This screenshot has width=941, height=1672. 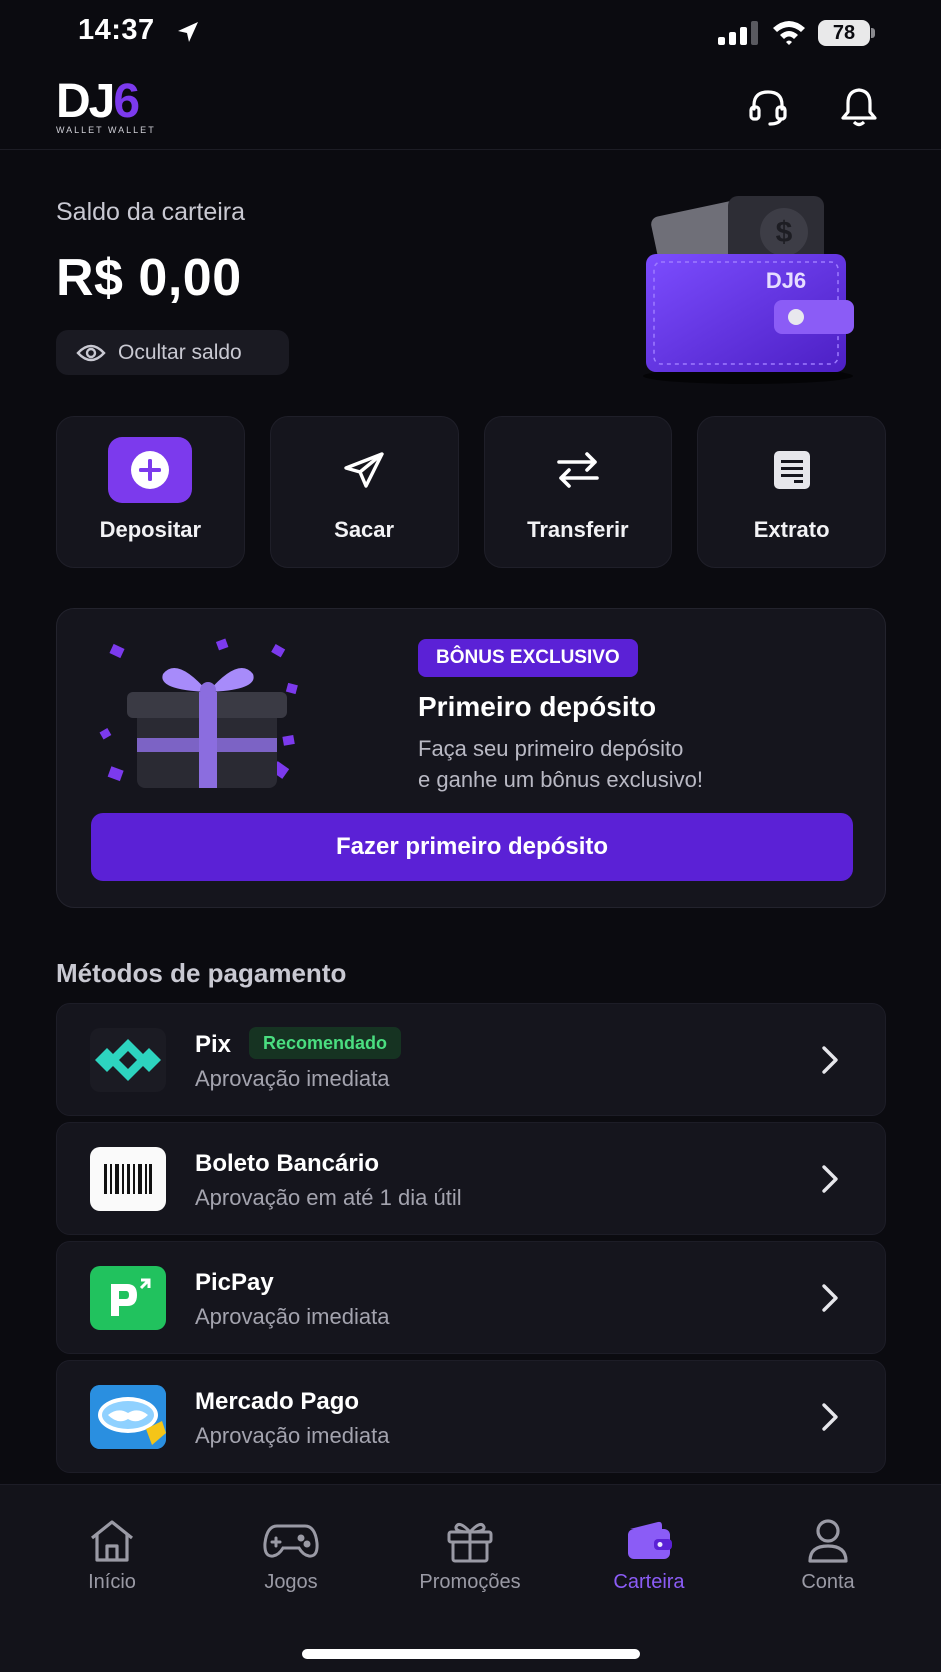 I want to click on bell-icon, so click(x=859, y=107).